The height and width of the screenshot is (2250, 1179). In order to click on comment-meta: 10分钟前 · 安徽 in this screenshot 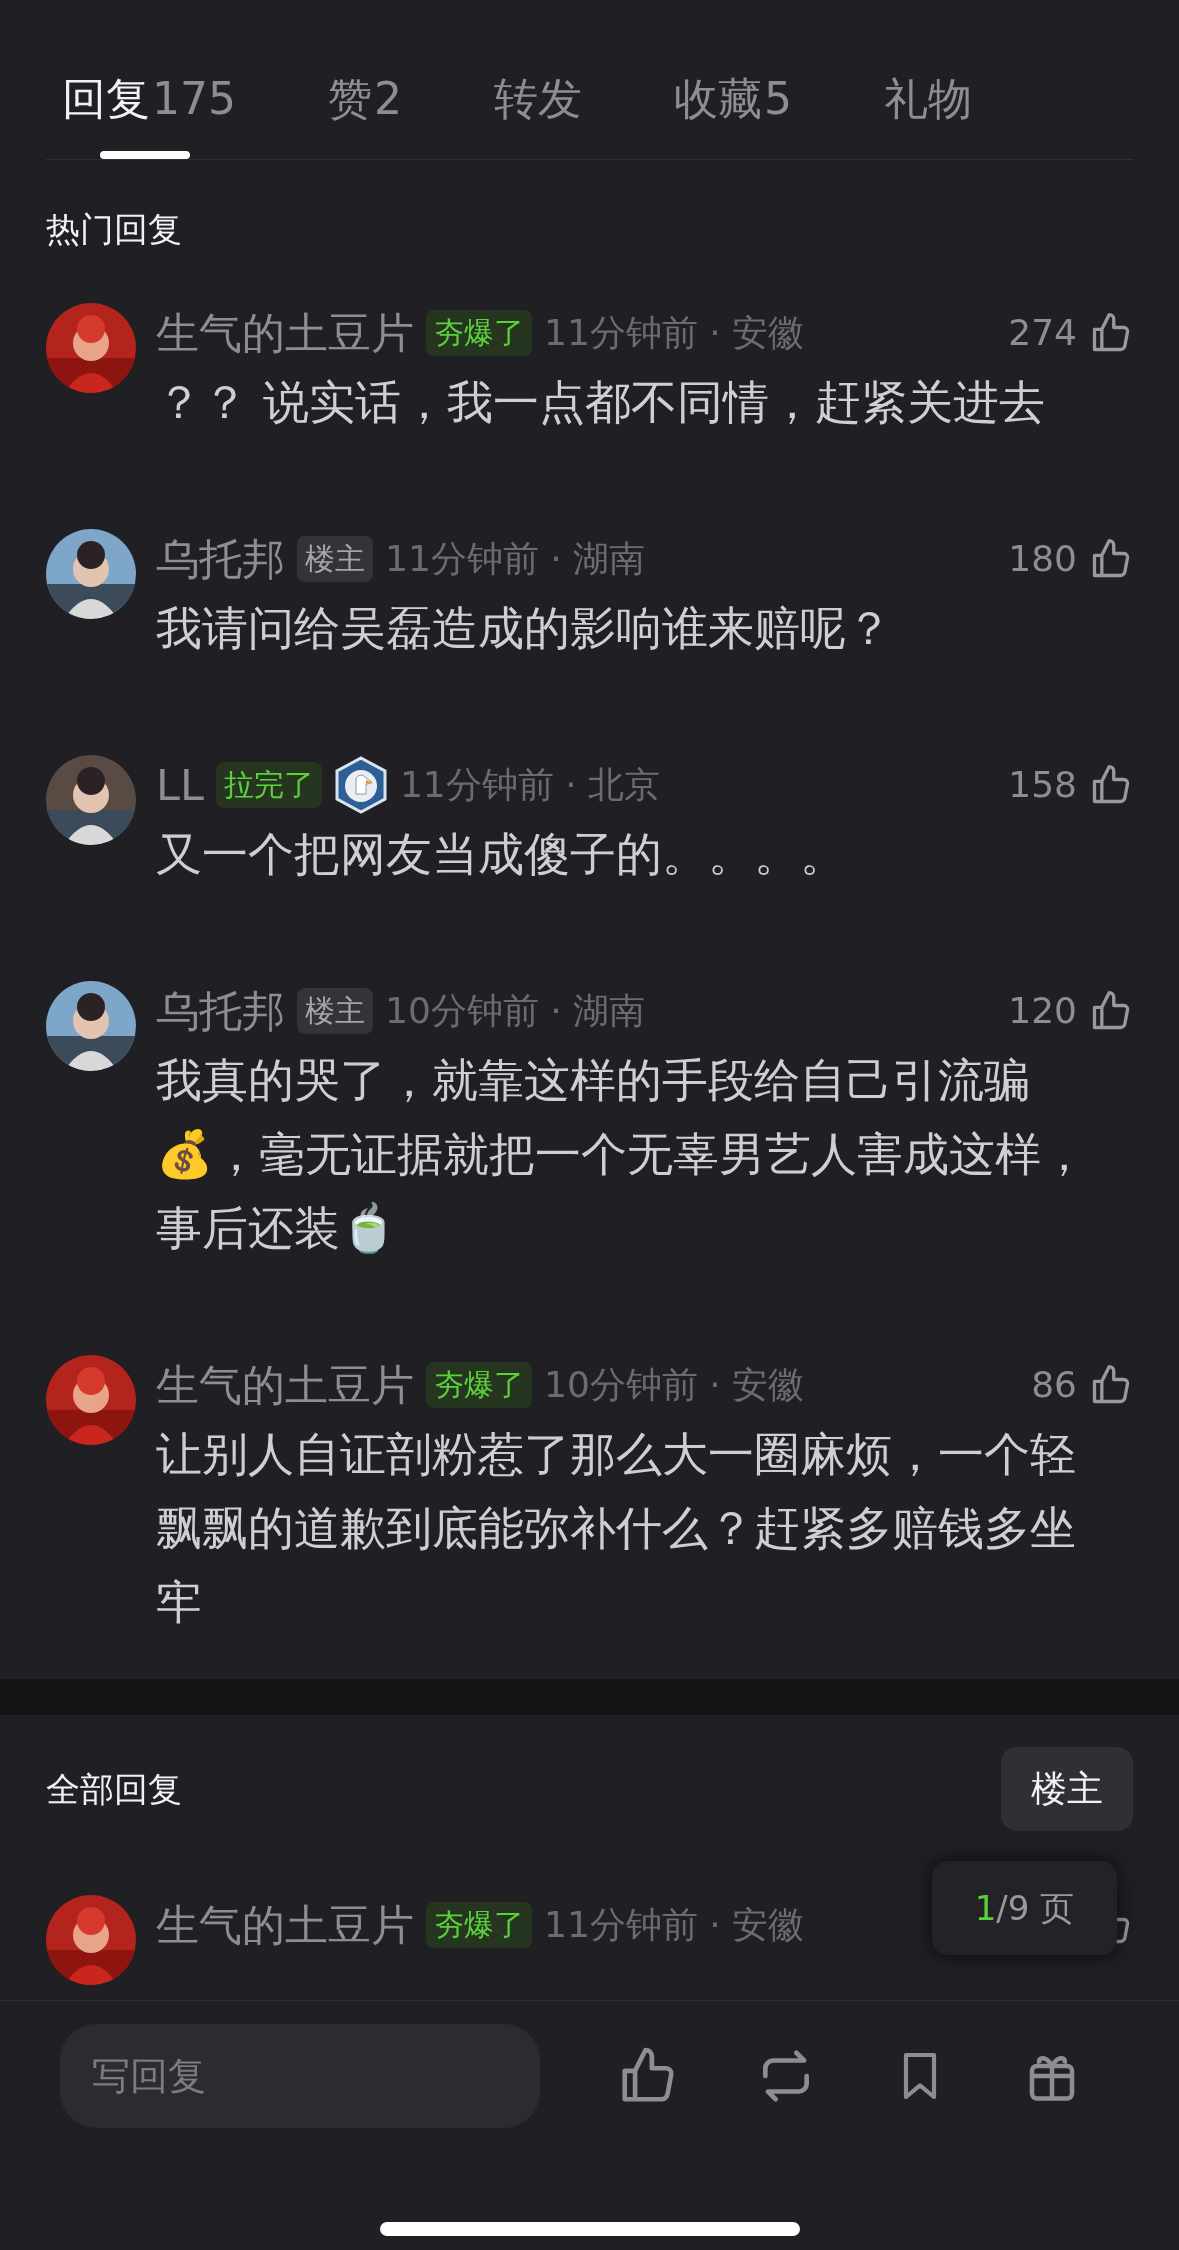, I will do `click(674, 1385)`.